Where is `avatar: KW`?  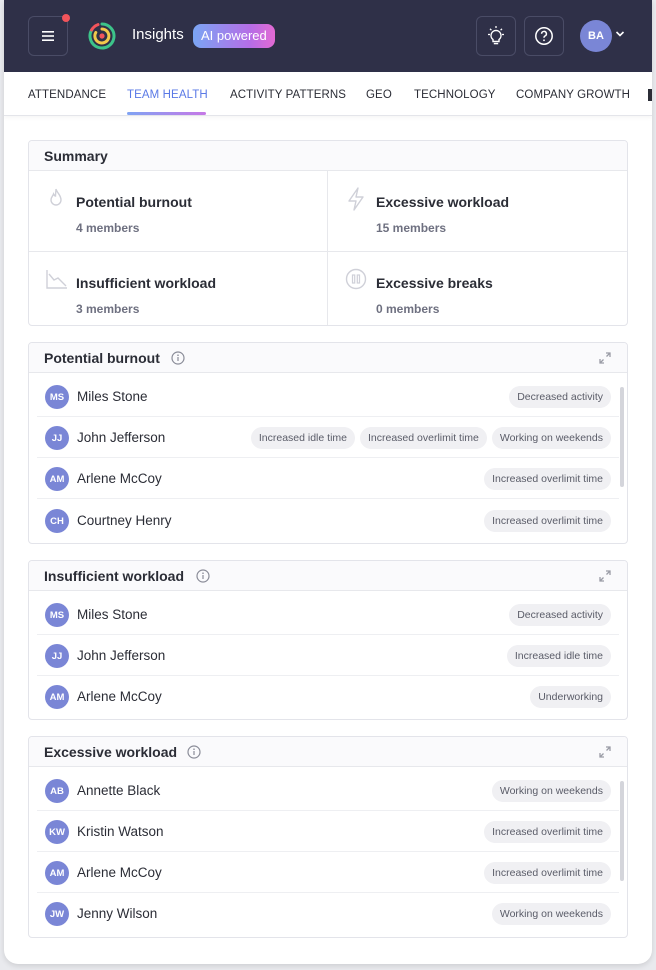
avatar: KW is located at coordinates (57, 832).